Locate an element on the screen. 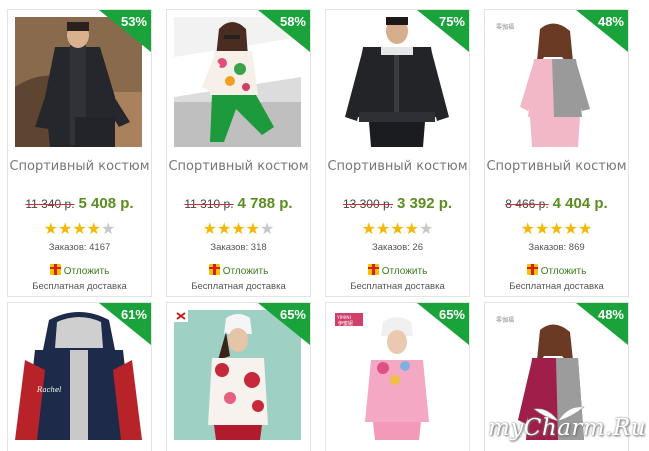 This screenshot has width=649, height=451. svg-text: 伊蜜妮 is located at coordinates (345, 323).